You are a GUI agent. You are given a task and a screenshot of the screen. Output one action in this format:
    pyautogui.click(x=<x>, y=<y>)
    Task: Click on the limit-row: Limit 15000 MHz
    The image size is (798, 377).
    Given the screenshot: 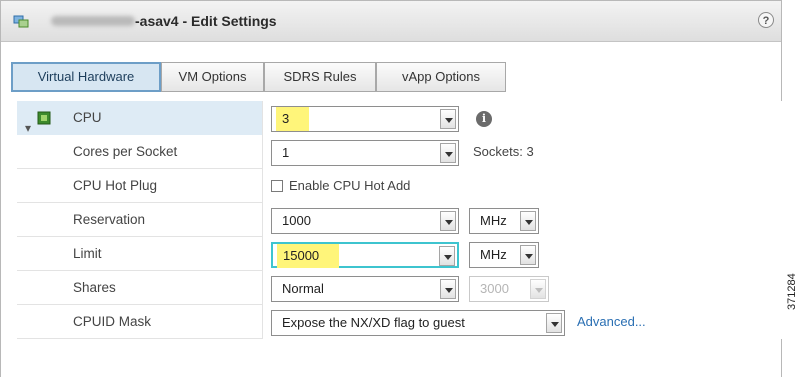 What is the action you would take?
    pyautogui.click(x=400, y=254)
    